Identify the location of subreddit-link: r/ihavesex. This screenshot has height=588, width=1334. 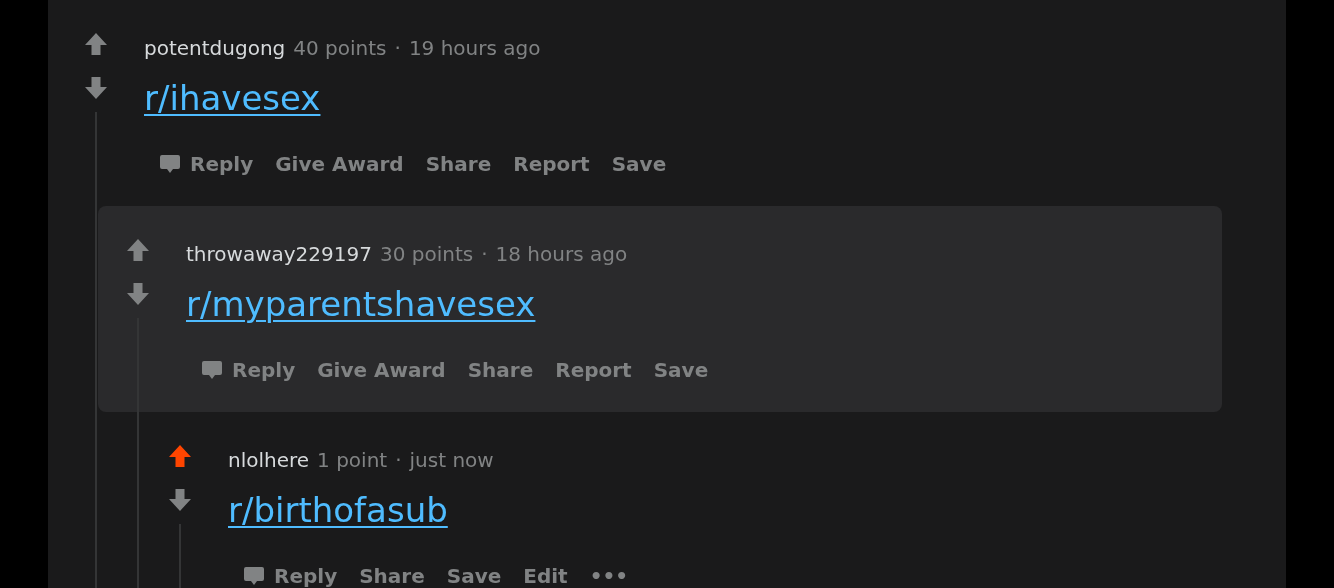
(232, 98).